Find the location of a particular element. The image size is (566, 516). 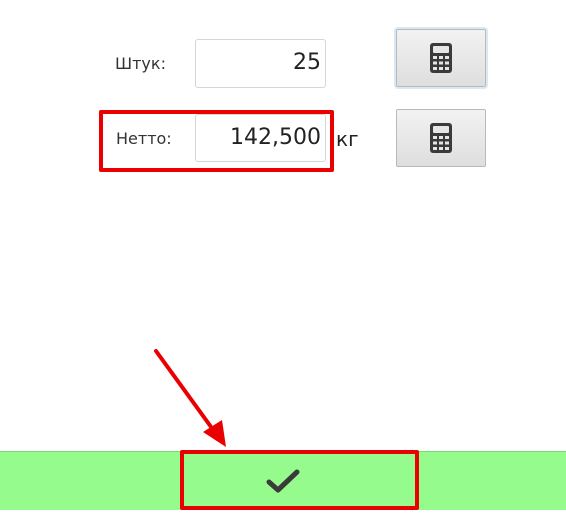

net-weight-unit: кг is located at coordinates (347, 139).